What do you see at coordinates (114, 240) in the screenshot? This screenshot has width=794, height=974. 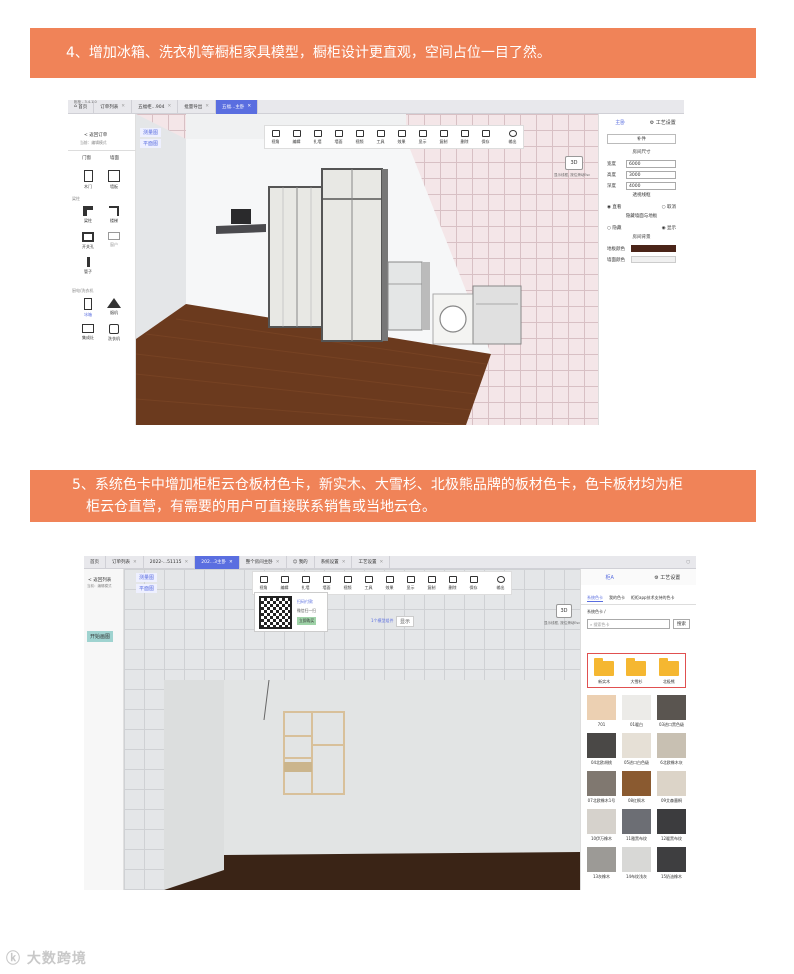 I see `item-window: 窗户` at bounding box center [114, 240].